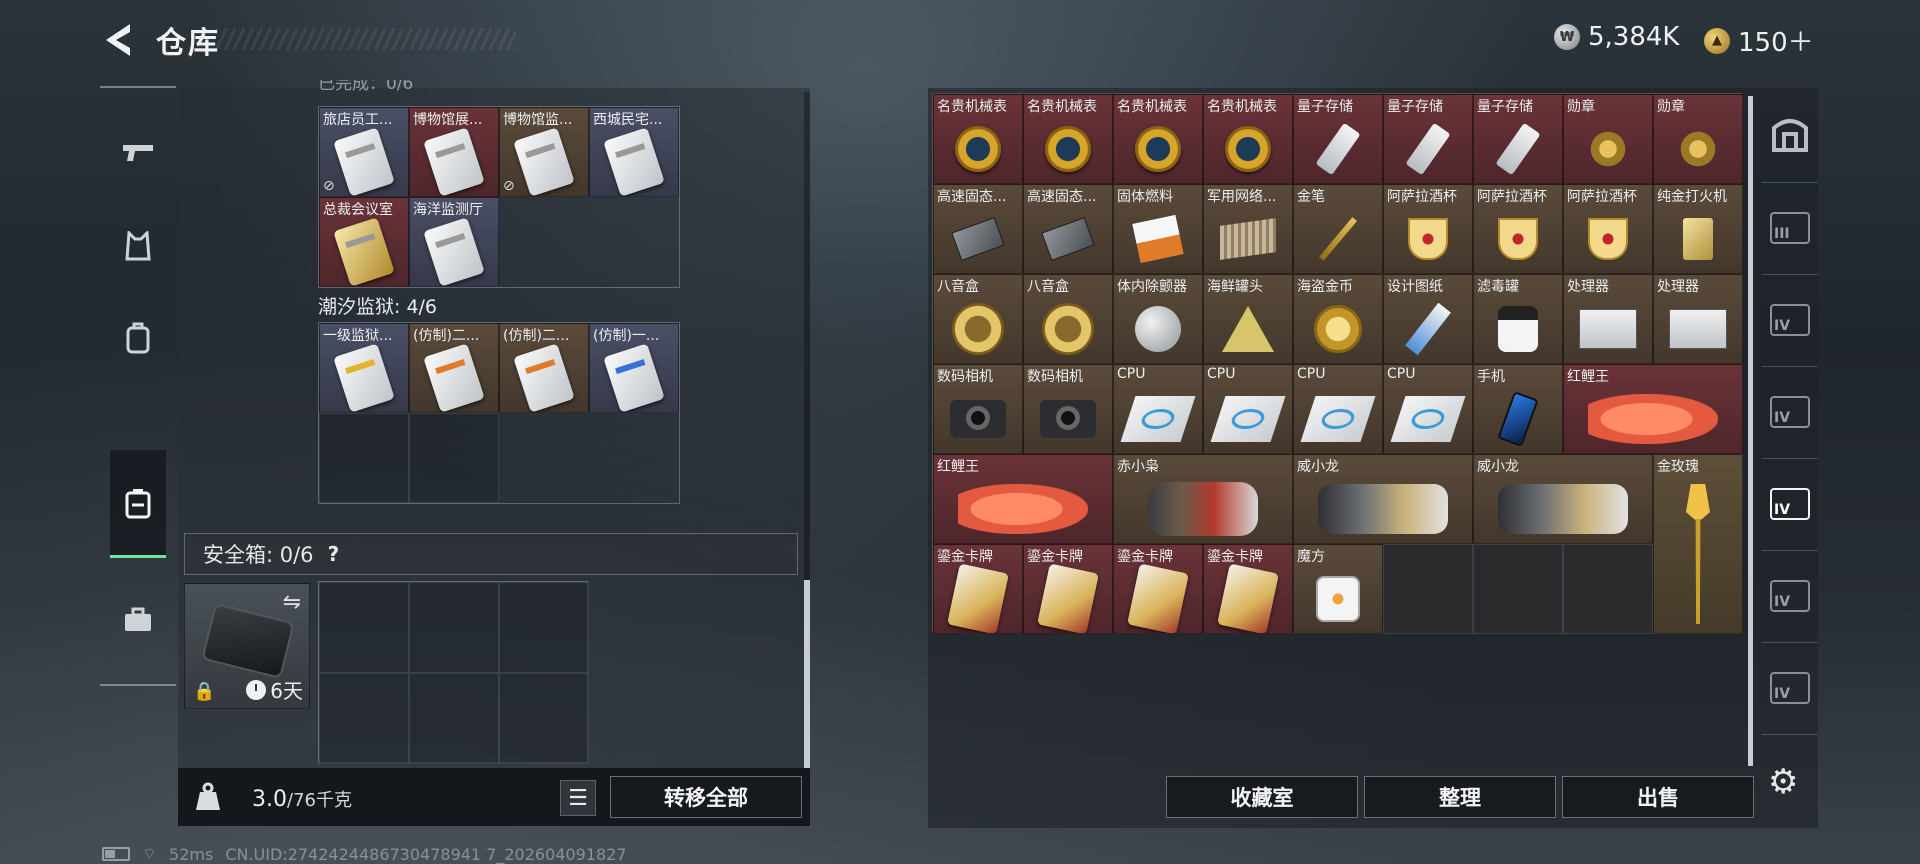 The height and width of the screenshot is (864, 1920). Describe the element at coordinates (1428, 319) in the screenshot. I see `stash-item: 设计图纸` at that location.